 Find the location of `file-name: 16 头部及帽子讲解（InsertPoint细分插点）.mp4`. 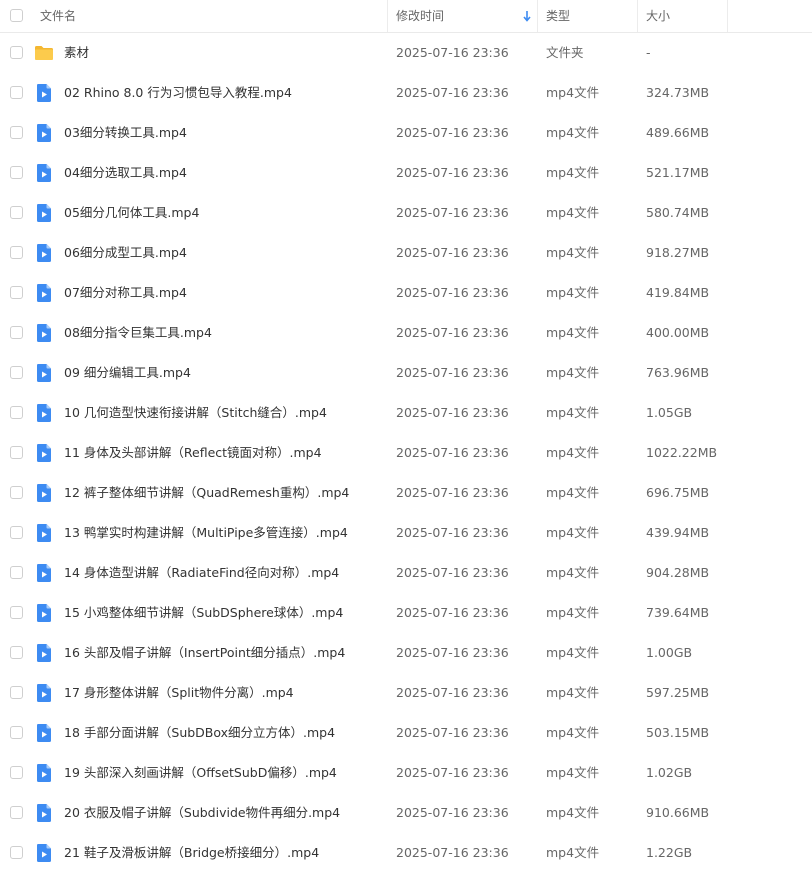

file-name: 16 头部及帽子讲解（InsertPoint细分插点）.mp4 is located at coordinates (204, 653).